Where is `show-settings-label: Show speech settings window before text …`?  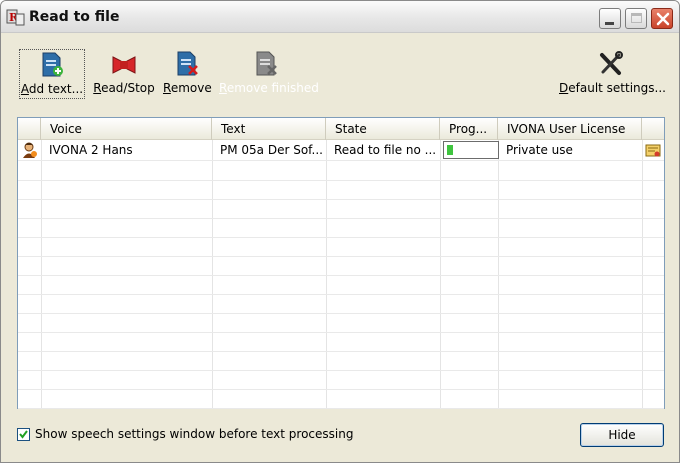
show-settings-label: Show speech settings window before text … is located at coordinates (194, 434).